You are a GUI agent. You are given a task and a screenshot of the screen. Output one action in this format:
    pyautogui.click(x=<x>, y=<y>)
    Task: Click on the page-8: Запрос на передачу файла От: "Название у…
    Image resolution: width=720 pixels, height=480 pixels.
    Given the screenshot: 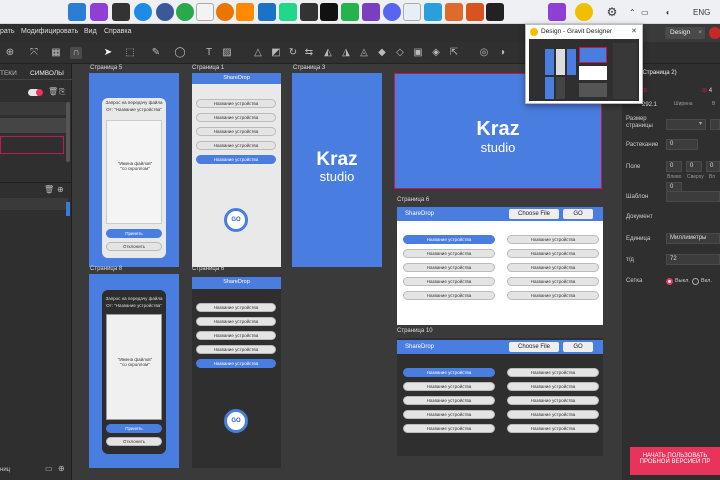 What is the action you would take?
    pyautogui.click(x=134, y=371)
    